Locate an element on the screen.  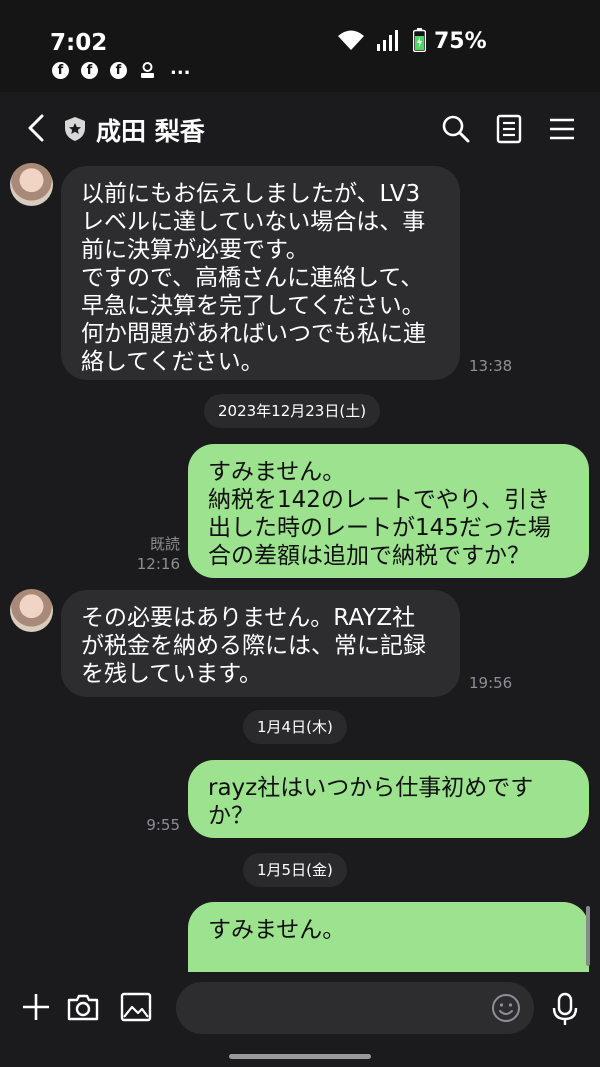
camera-icon is located at coordinates (83, 1007).